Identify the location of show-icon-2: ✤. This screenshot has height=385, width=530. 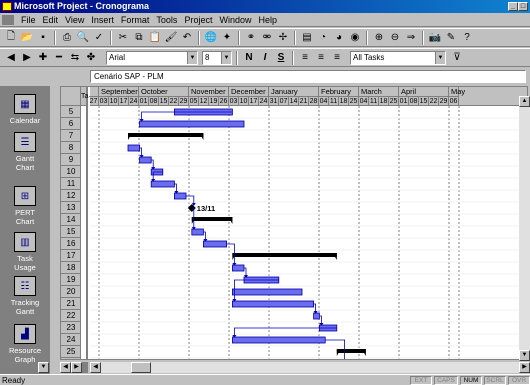
(91, 58).